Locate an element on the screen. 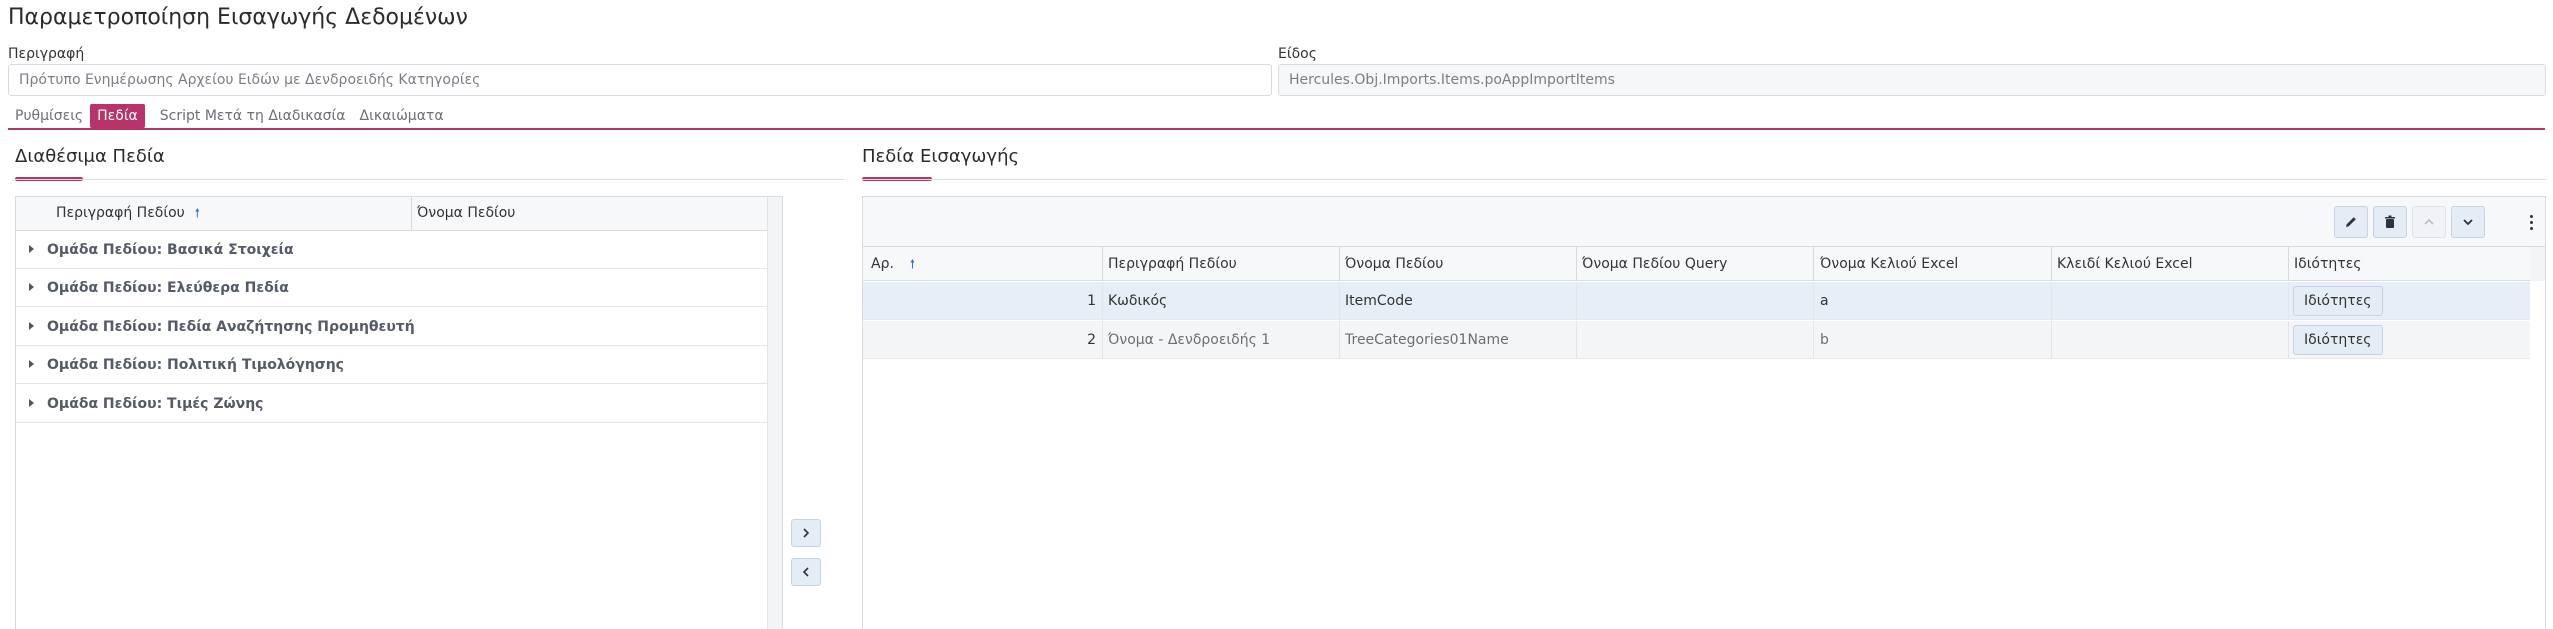  column-header-description: Περιγραφή Πεδίου 🠕 is located at coordinates (128, 213).